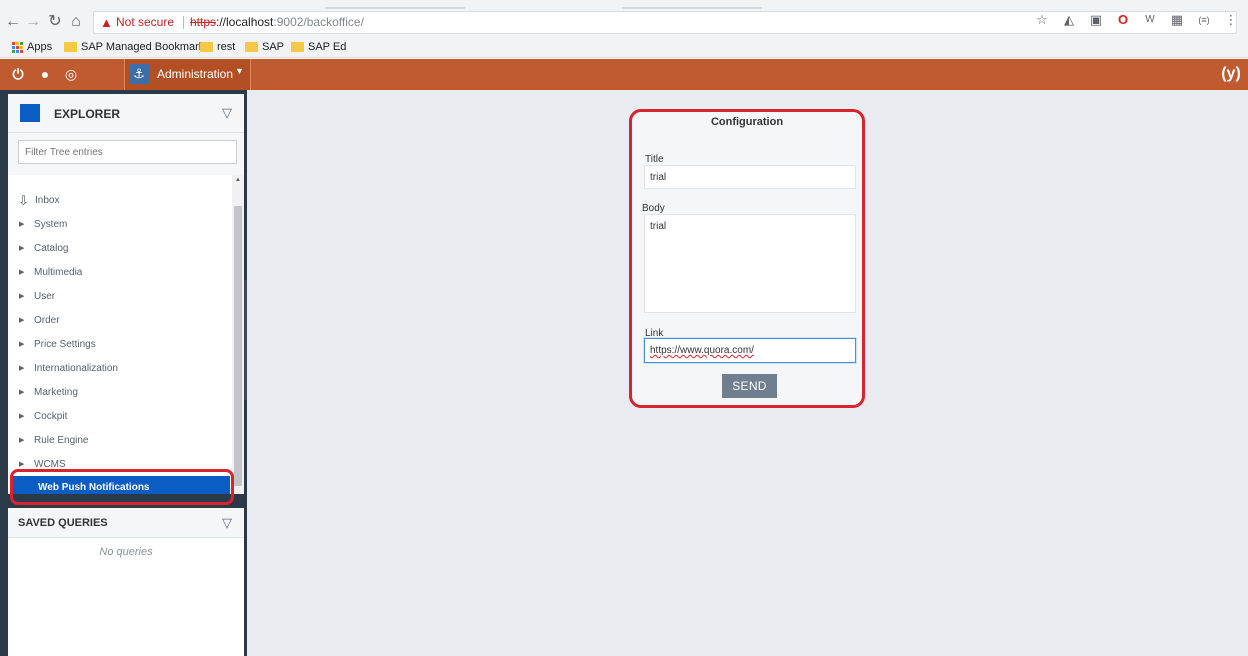 Image resolution: width=1248 pixels, height=656 pixels. Describe the element at coordinates (47, 320) in the screenshot. I see `tree-item-label: Order` at that location.